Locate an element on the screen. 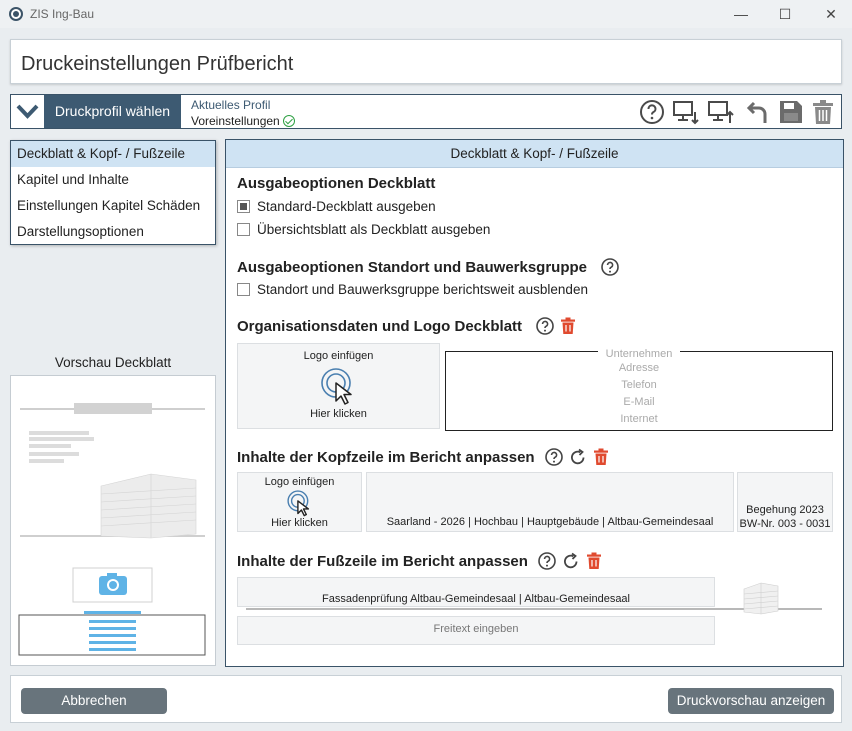 The image size is (852, 731). maximize-button: ☐ is located at coordinates (785, 14).